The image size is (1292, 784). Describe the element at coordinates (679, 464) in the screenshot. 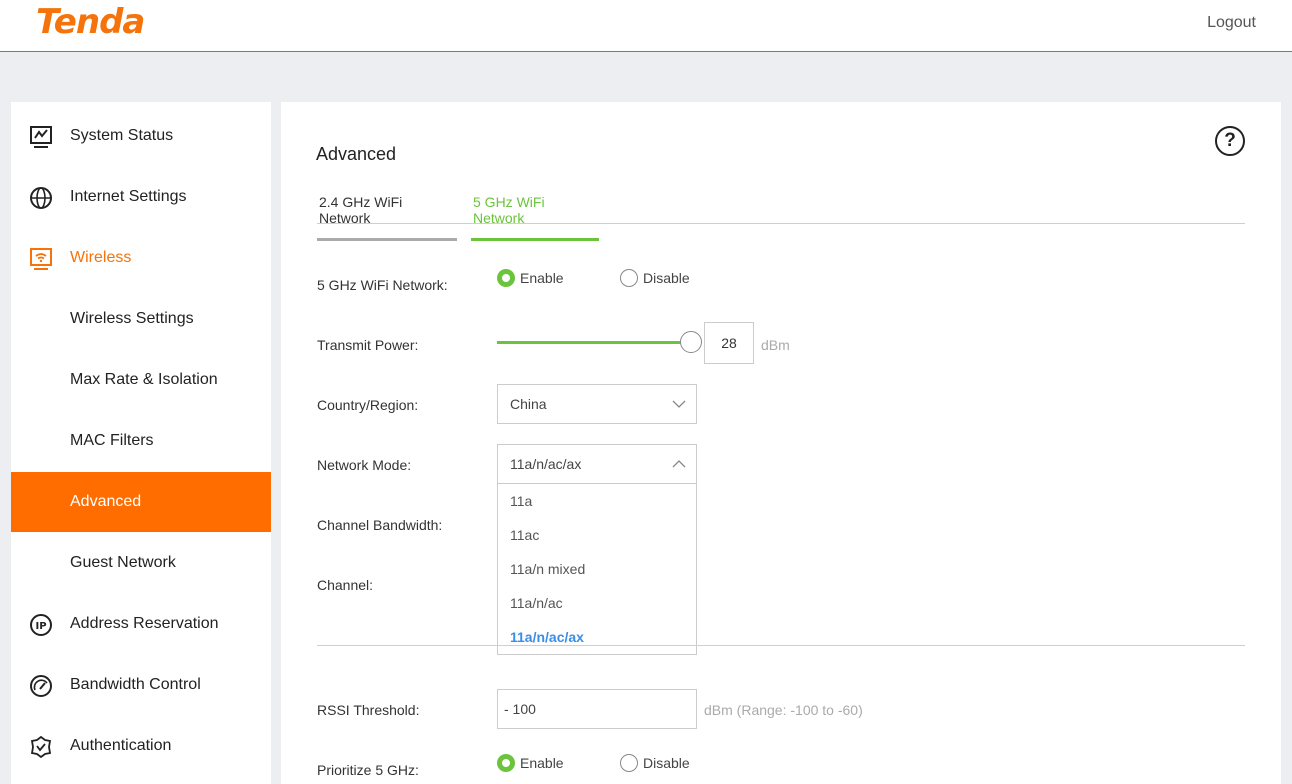

I see `chevron-up-icon` at that location.